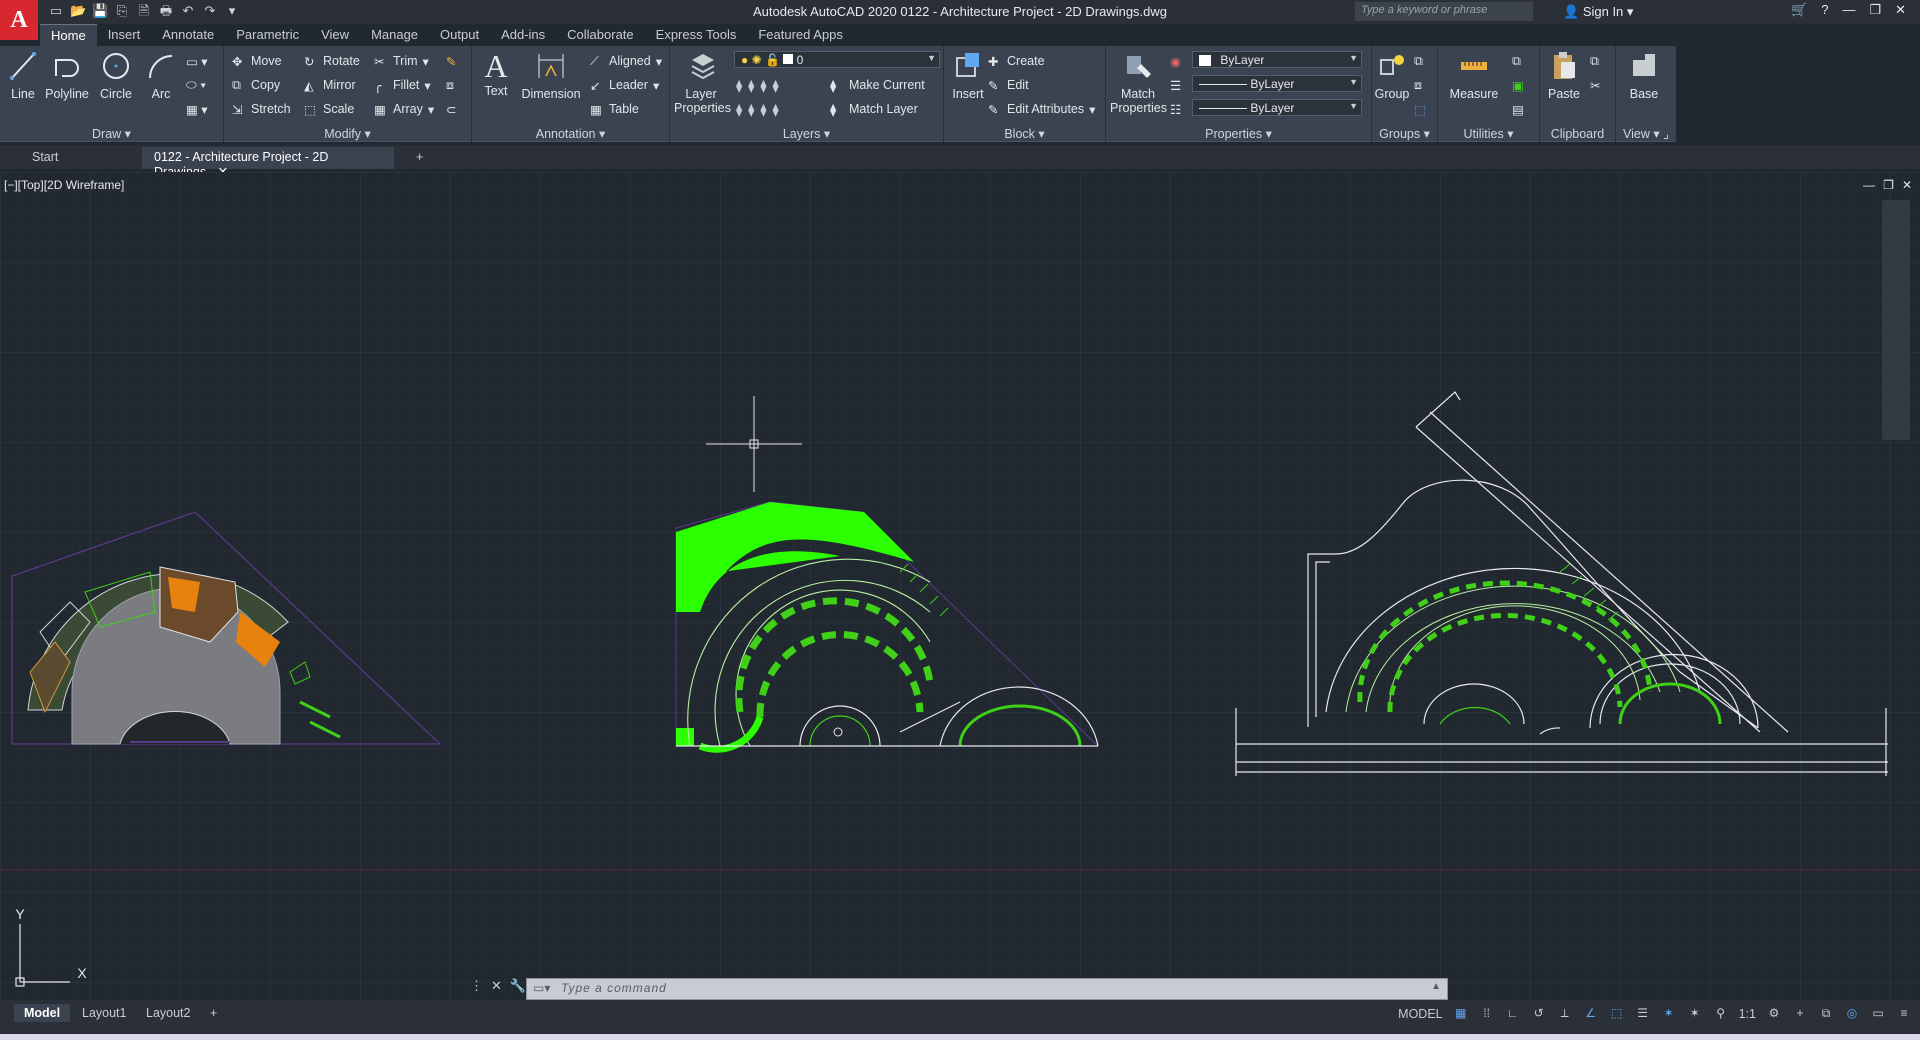  I want to click on panel-title-view: View ▾ ⌟, so click(1646, 133).